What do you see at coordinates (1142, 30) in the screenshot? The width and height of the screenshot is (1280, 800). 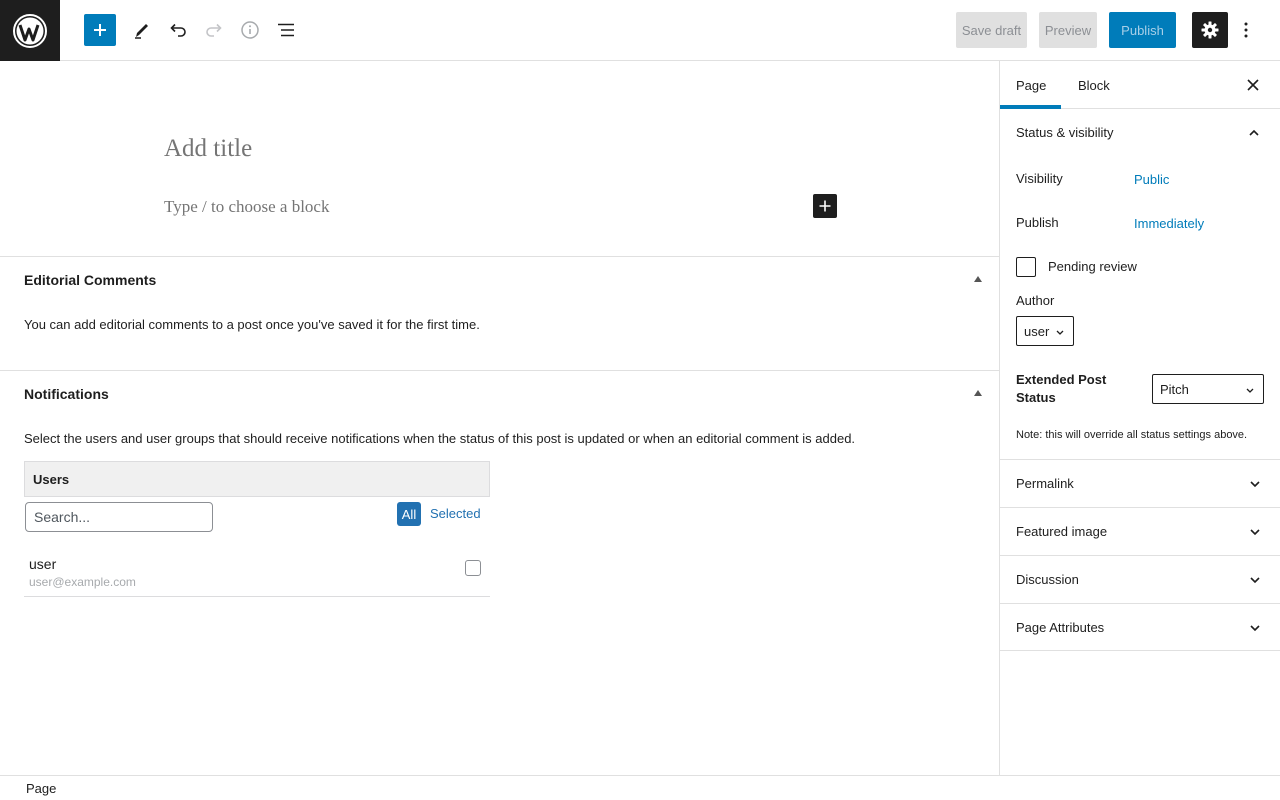 I see `publish-button: Publish` at bounding box center [1142, 30].